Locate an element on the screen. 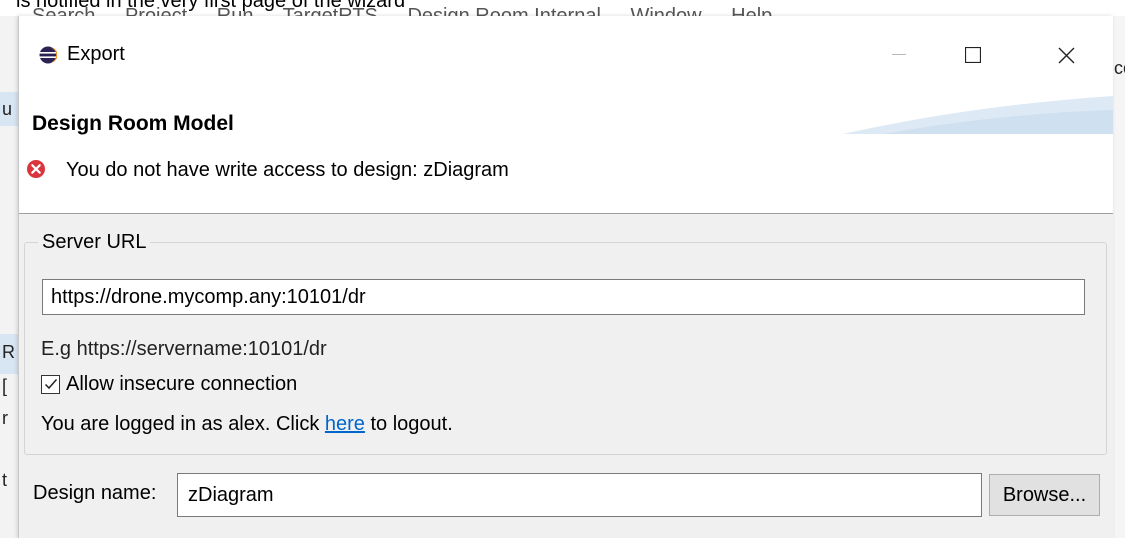 The width and height of the screenshot is (1125, 538). server-url-legend: Server URL is located at coordinates (94, 242).